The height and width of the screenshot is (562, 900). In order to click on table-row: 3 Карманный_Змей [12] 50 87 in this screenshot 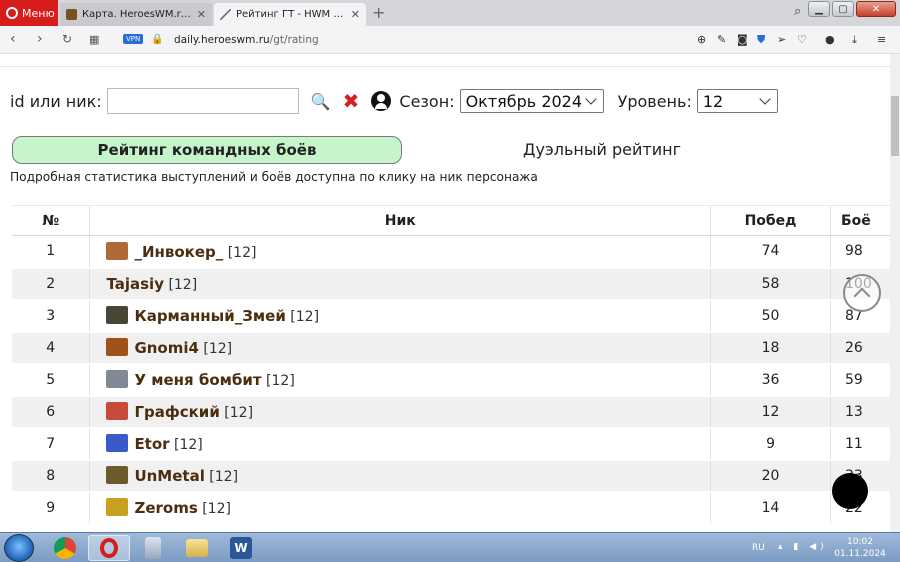, I will do `click(451, 316)`.